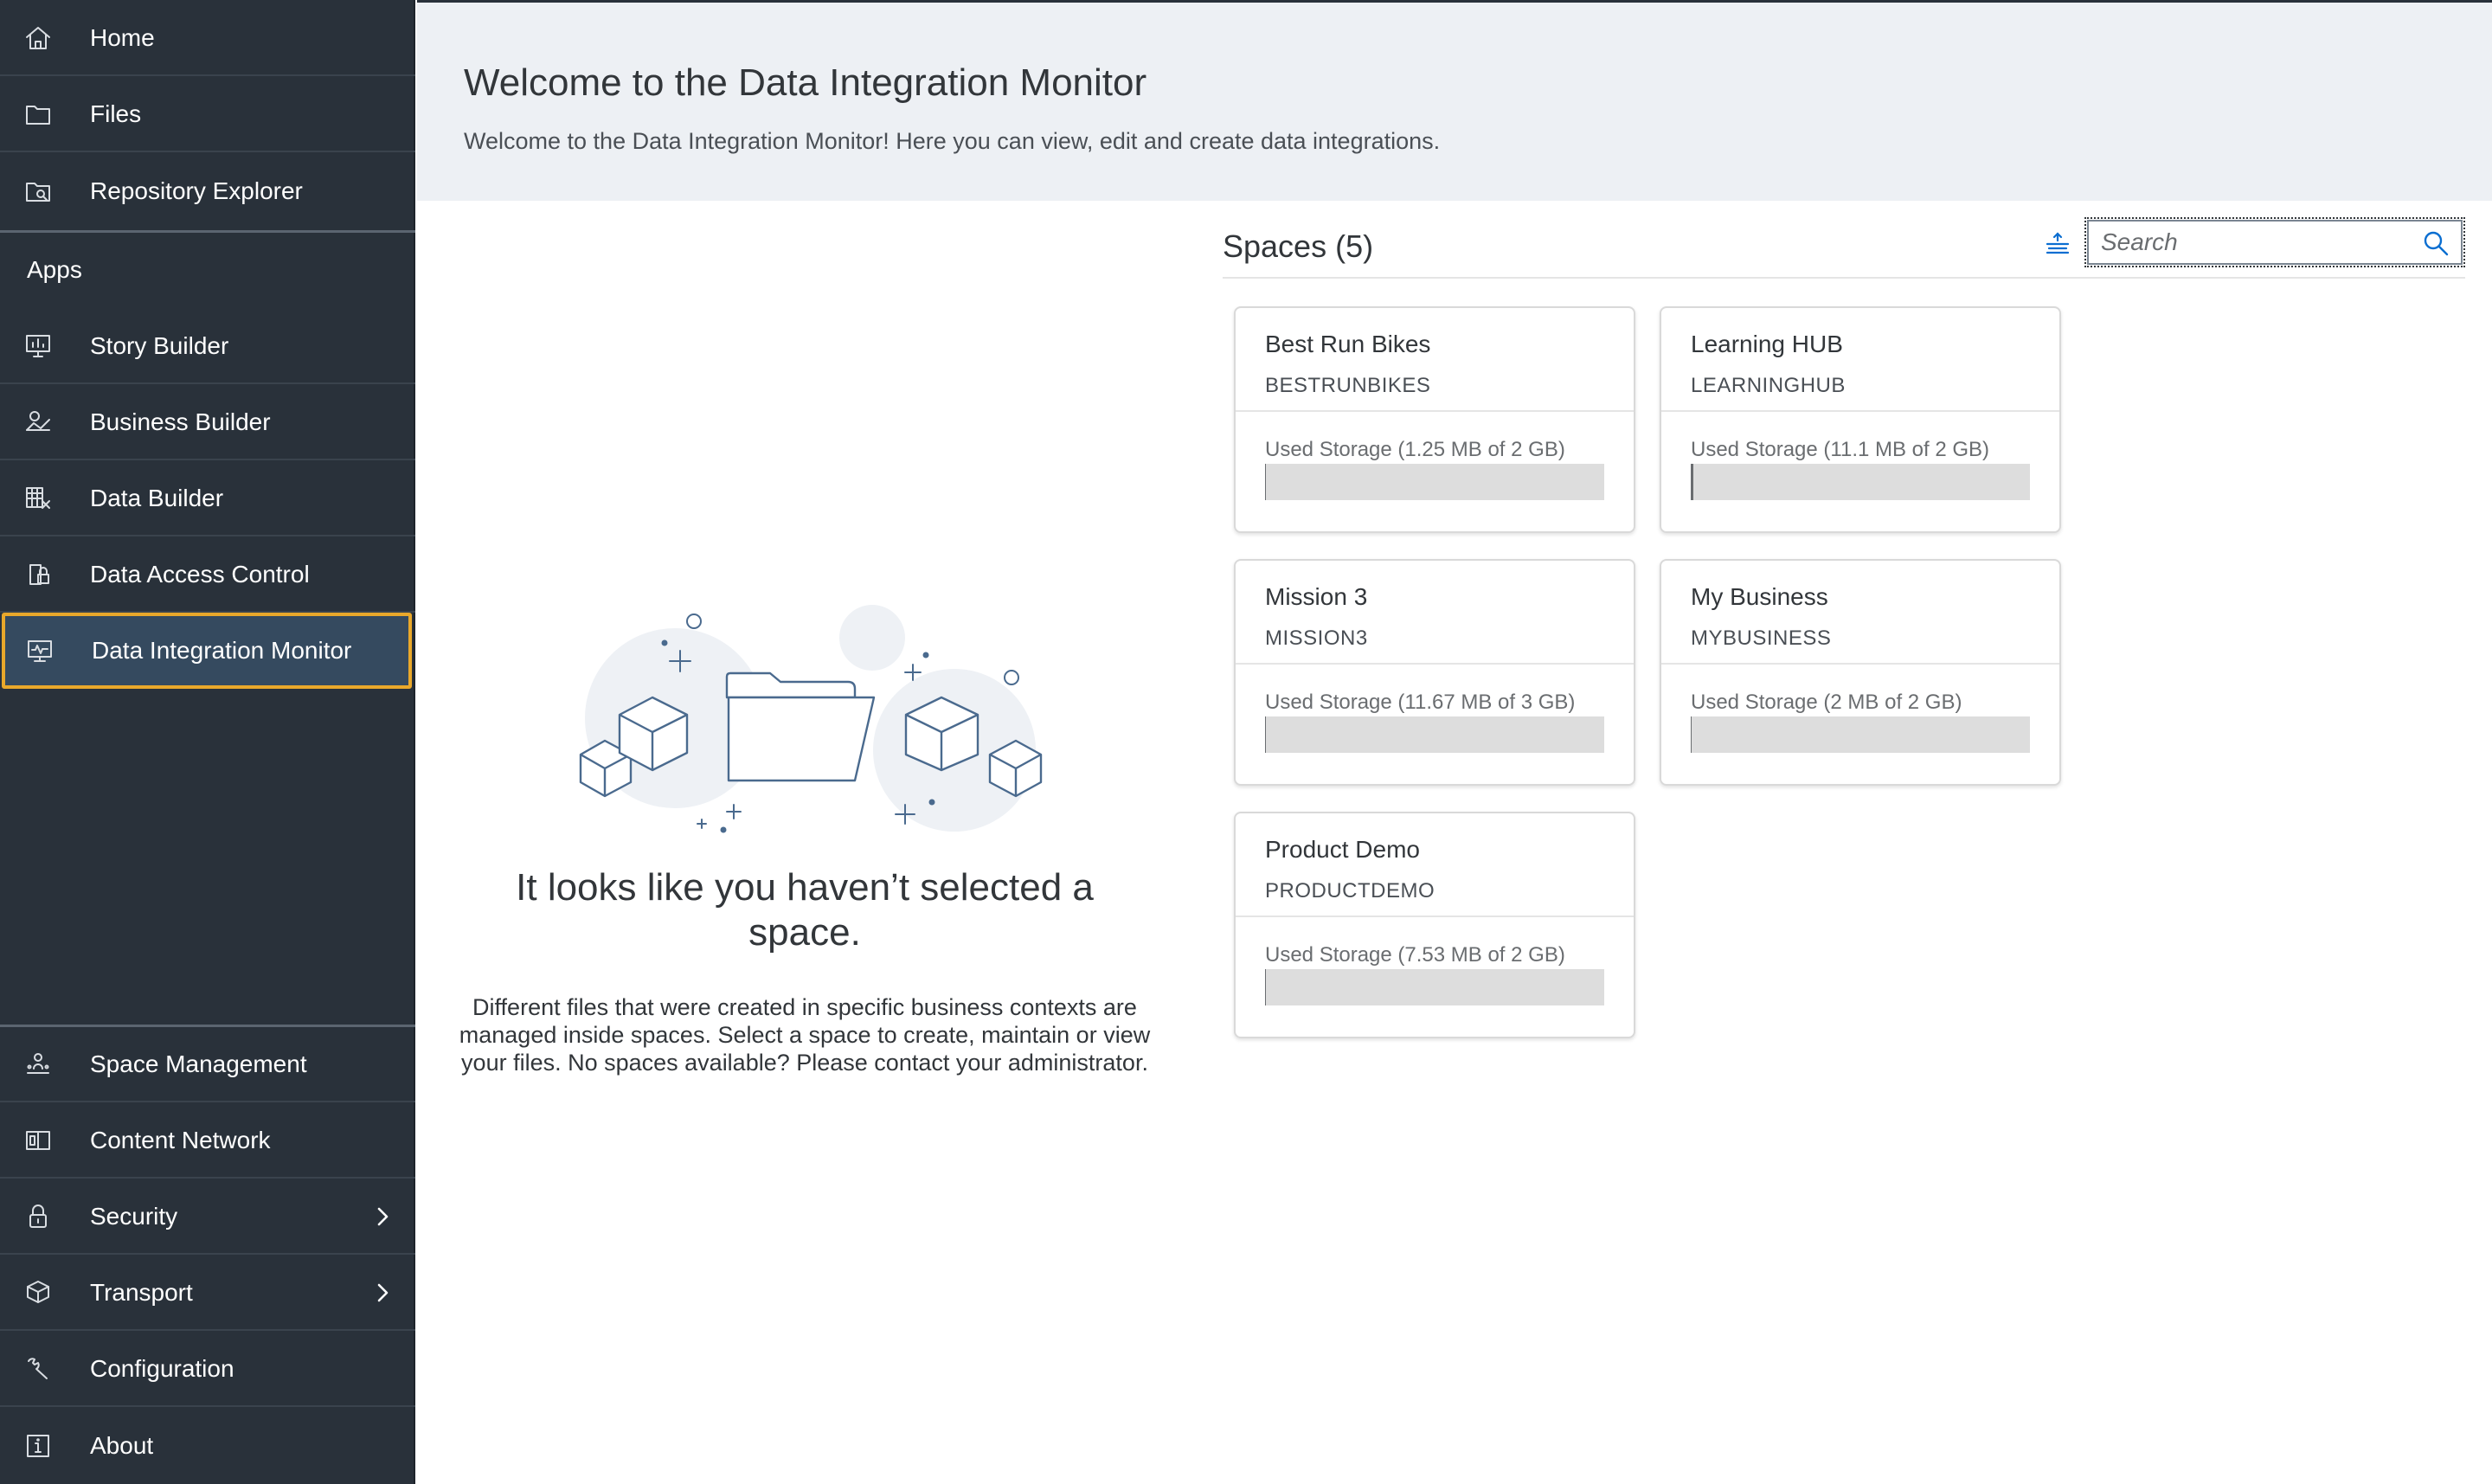  I want to click on nav-item-story-builder: Story Builder, so click(208, 347).